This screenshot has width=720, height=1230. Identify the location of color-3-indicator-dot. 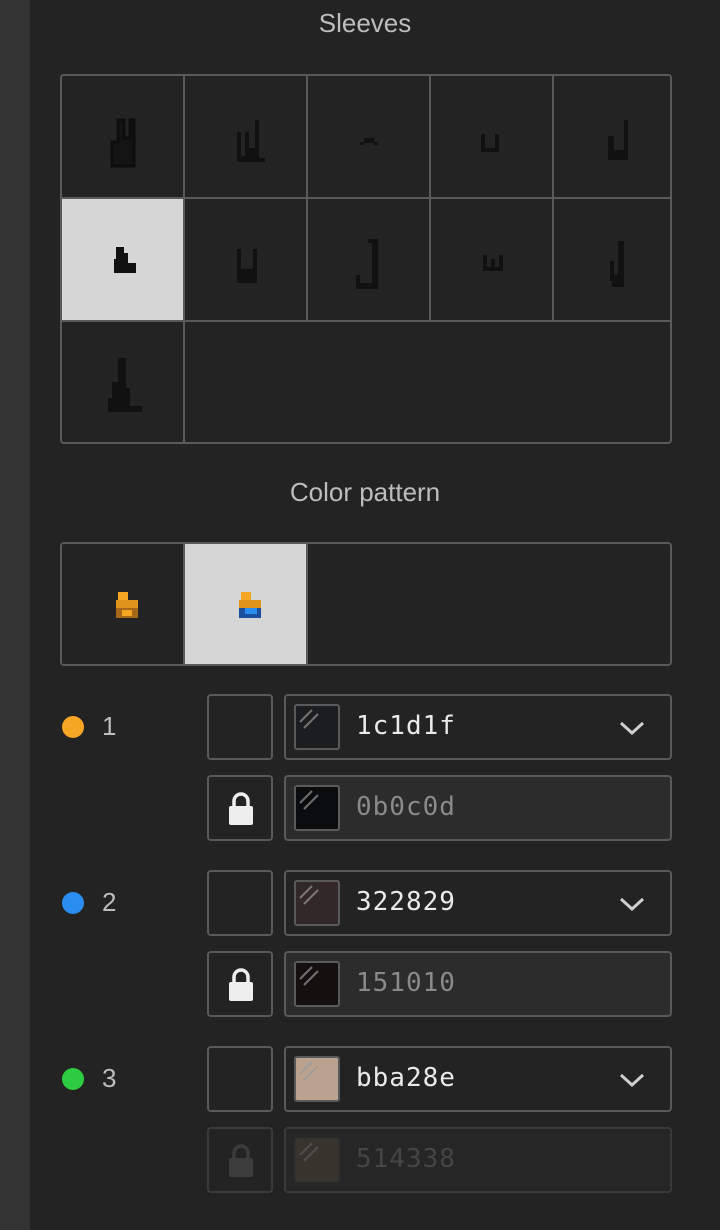
(73, 1079).